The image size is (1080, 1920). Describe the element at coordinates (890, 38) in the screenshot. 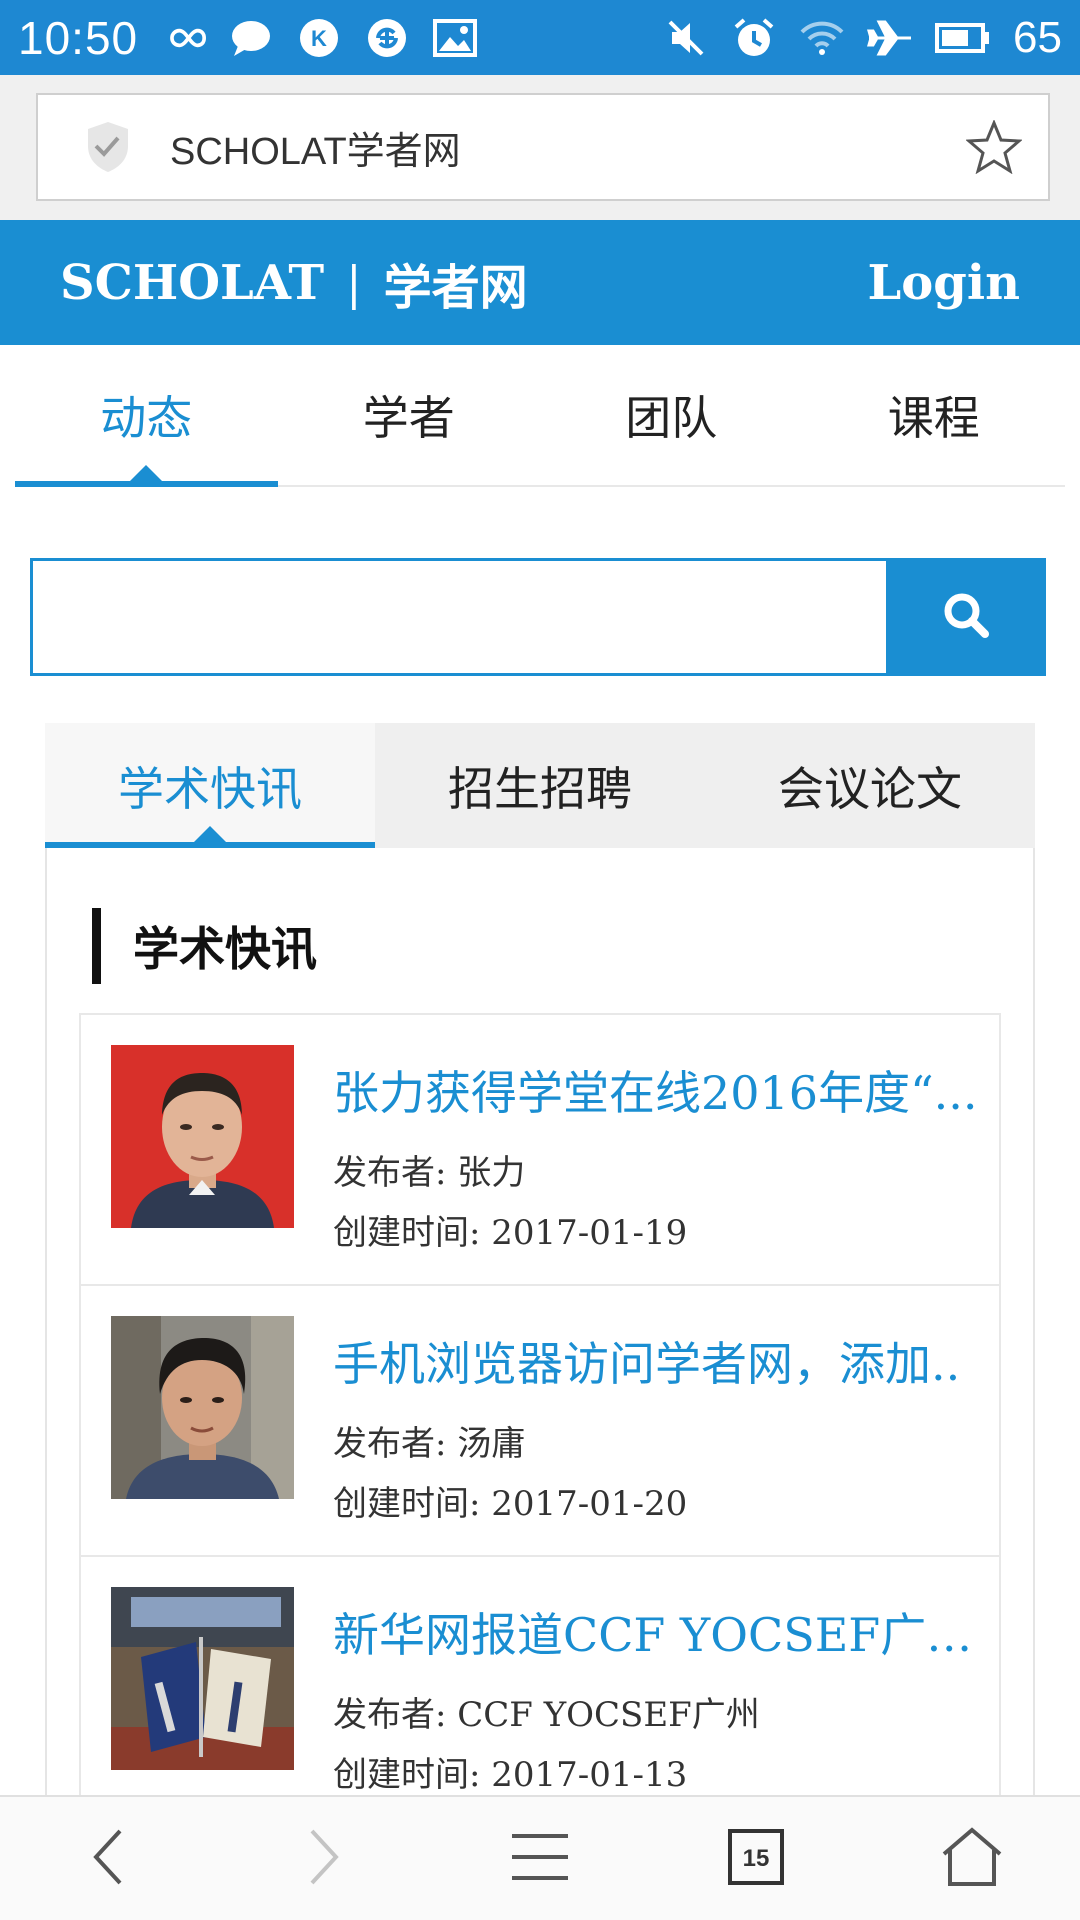

I see `airplane-icon` at that location.